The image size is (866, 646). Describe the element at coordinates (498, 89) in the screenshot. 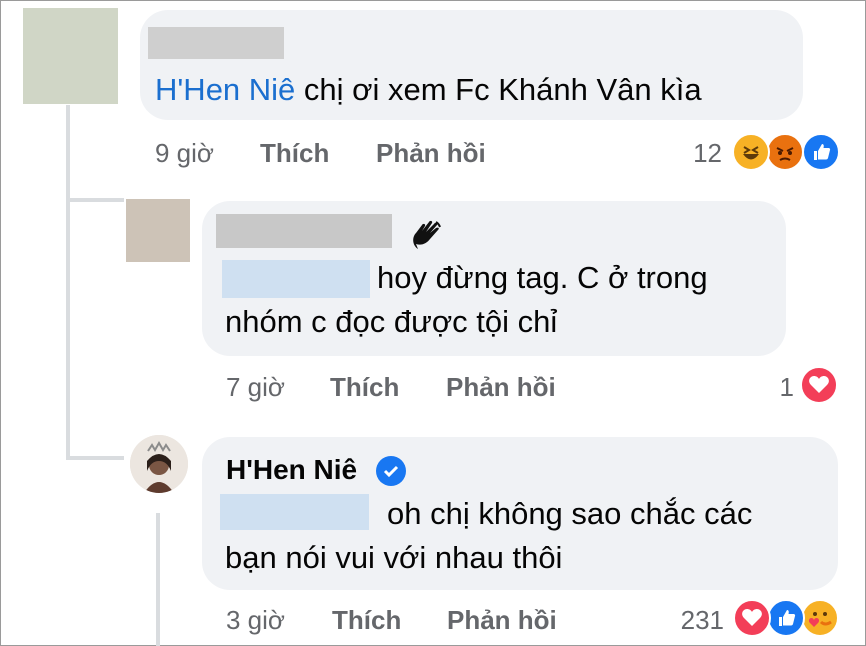

I see `comment-text-body: chị ơi xem Fc Khánh Vân kìa` at that location.